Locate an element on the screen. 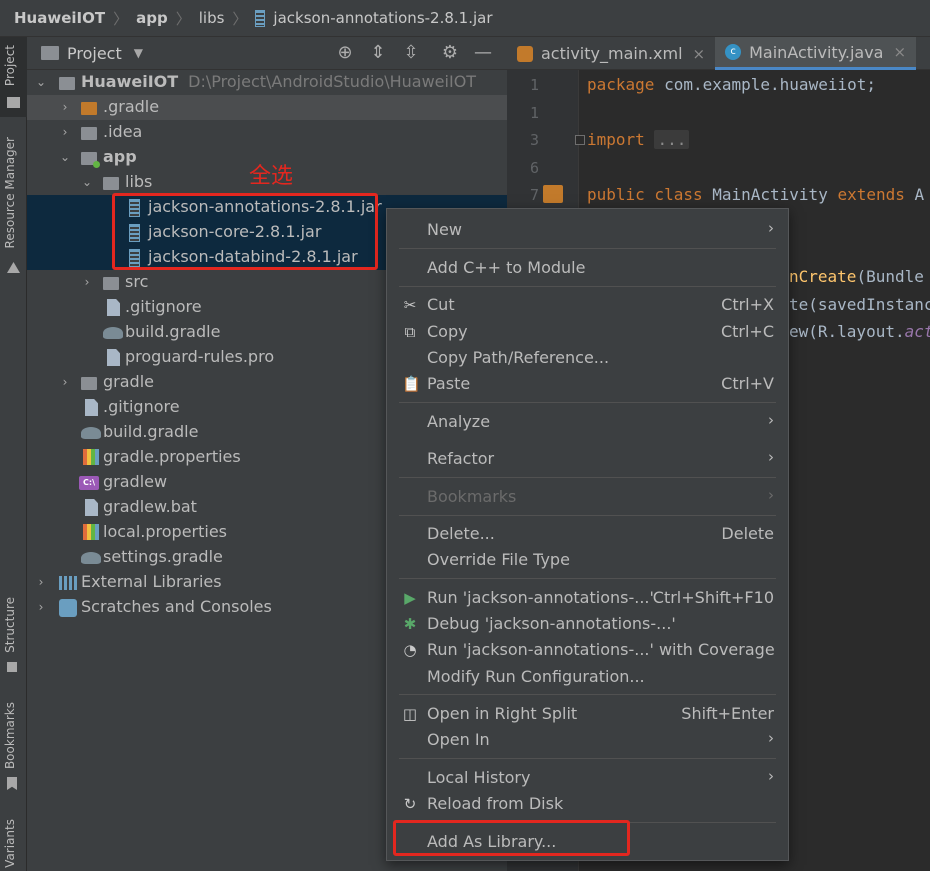  project-view-selector: Project is located at coordinates (94, 53).